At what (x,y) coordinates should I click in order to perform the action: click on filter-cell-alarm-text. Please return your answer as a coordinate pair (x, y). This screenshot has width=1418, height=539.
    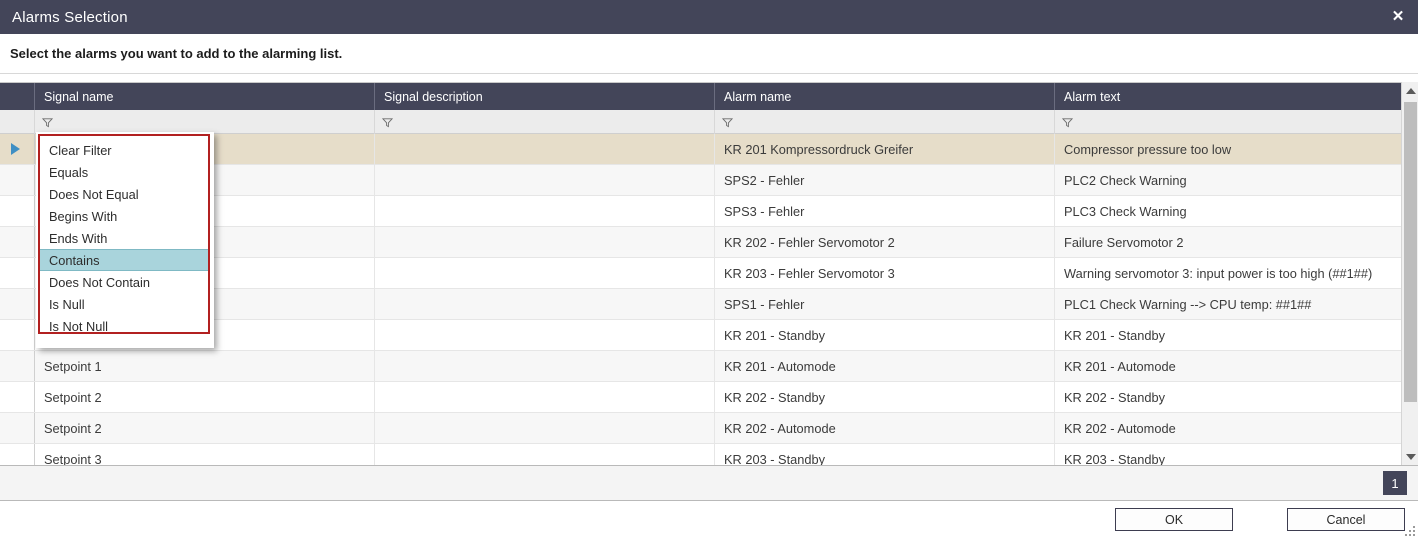
    Looking at the image, I should click on (1228, 122).